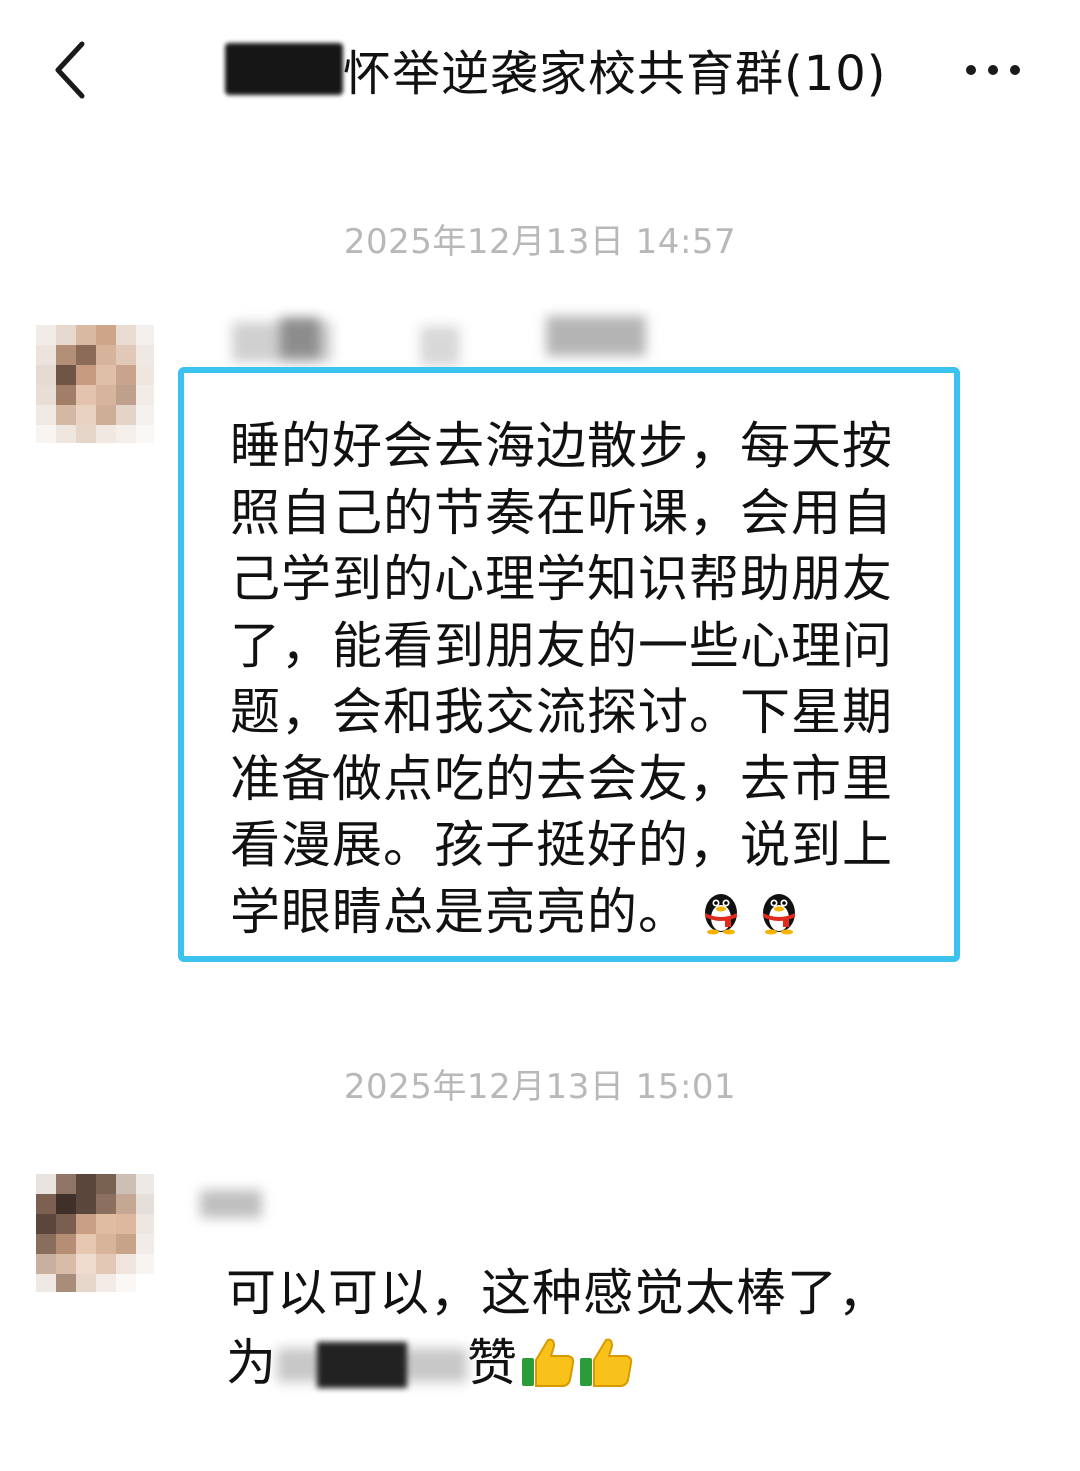  I want to click on message-timestamp: 2025年12月13日 14:57, so click(540, 242).